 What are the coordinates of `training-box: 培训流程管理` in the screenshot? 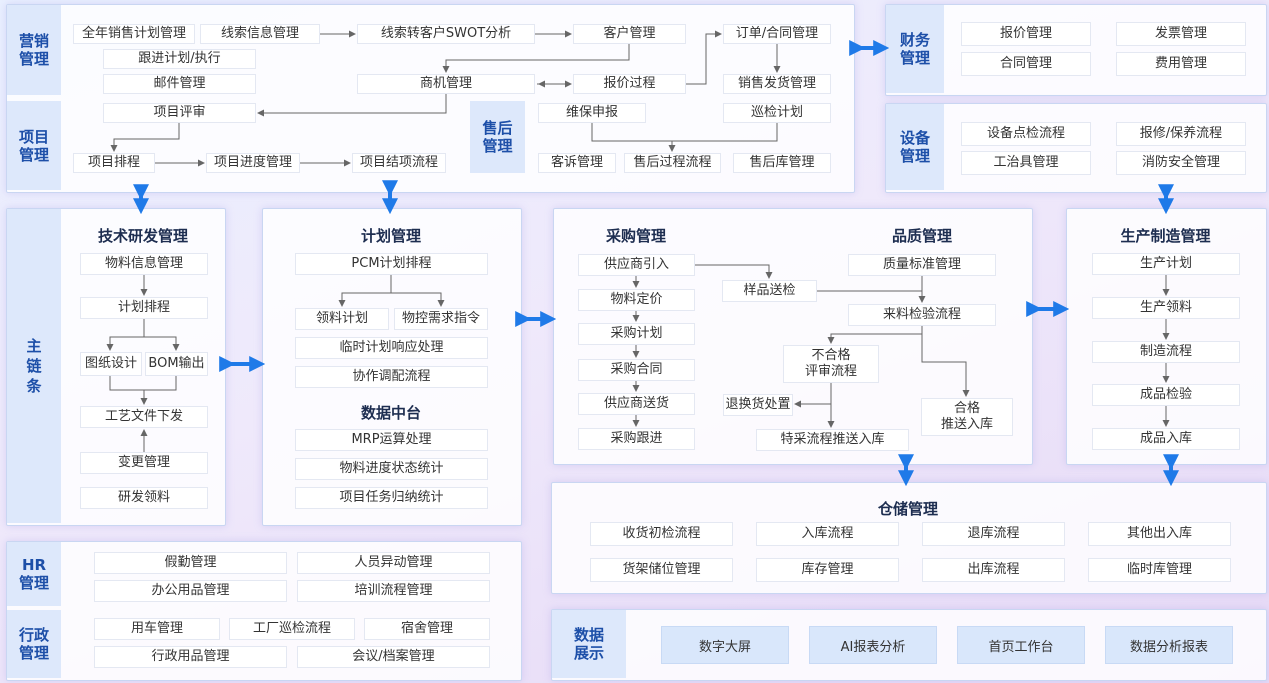 It's located at (393, 591).